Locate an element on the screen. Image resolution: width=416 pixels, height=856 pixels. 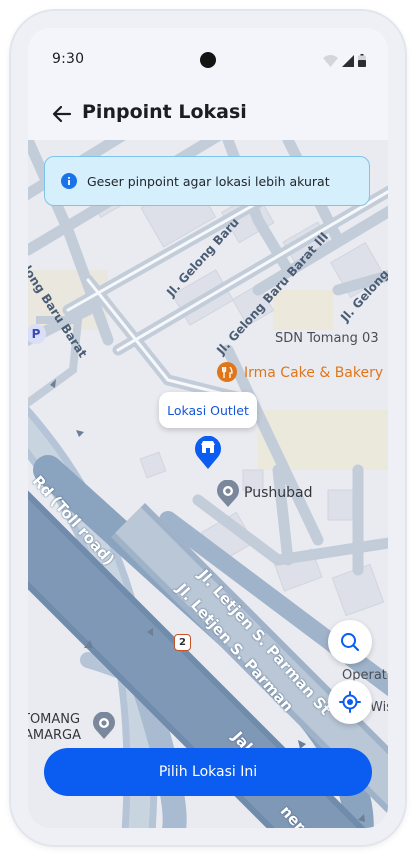
select-location-label: Pilih Lokasi Ini is located at coordinates (208, 772).